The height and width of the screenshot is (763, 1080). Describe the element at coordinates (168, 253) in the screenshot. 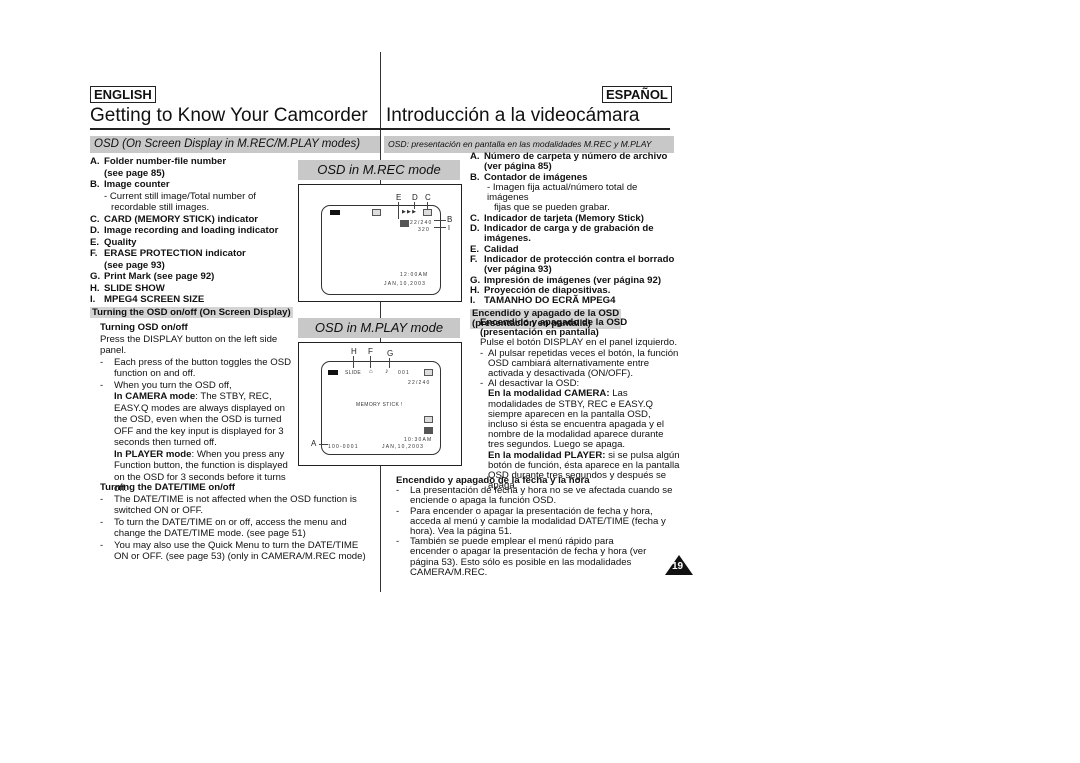

I see `legend-item: F. ERASE PROTECTION indicator` at that location.